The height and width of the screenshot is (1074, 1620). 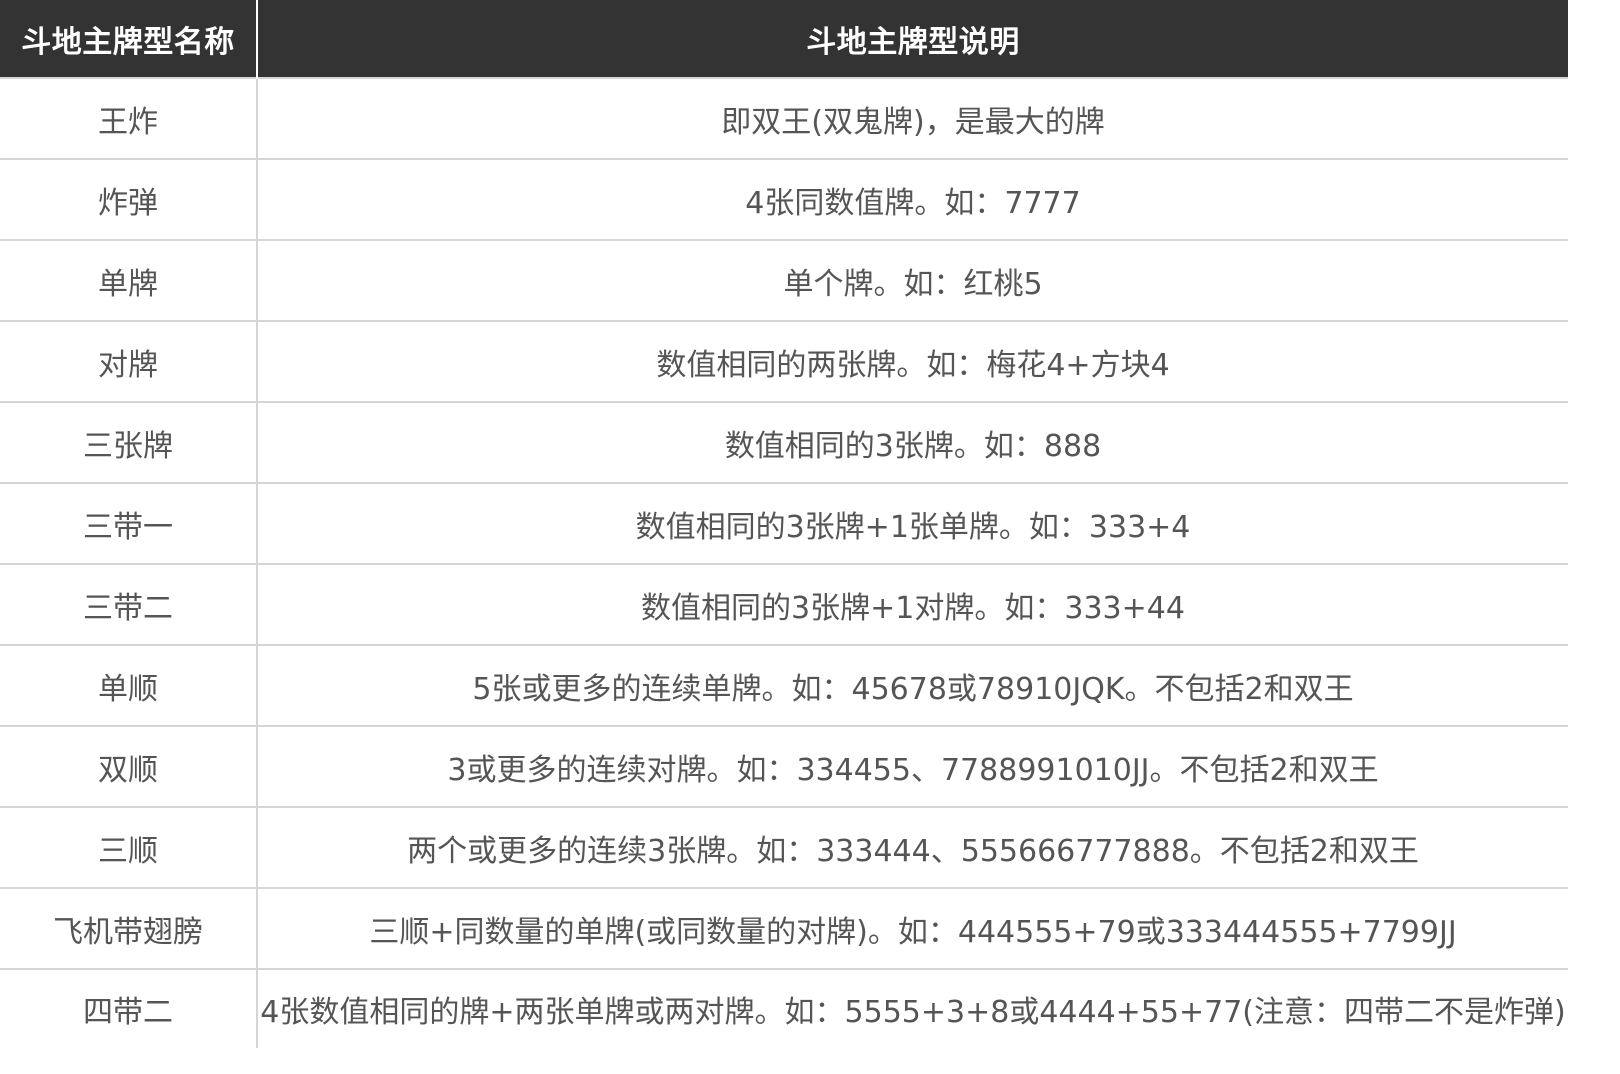 What do you see at coordinates (129, 361) in the screenshot?
I see `card-type-name: 对牌` at bounding box center [129, 361].